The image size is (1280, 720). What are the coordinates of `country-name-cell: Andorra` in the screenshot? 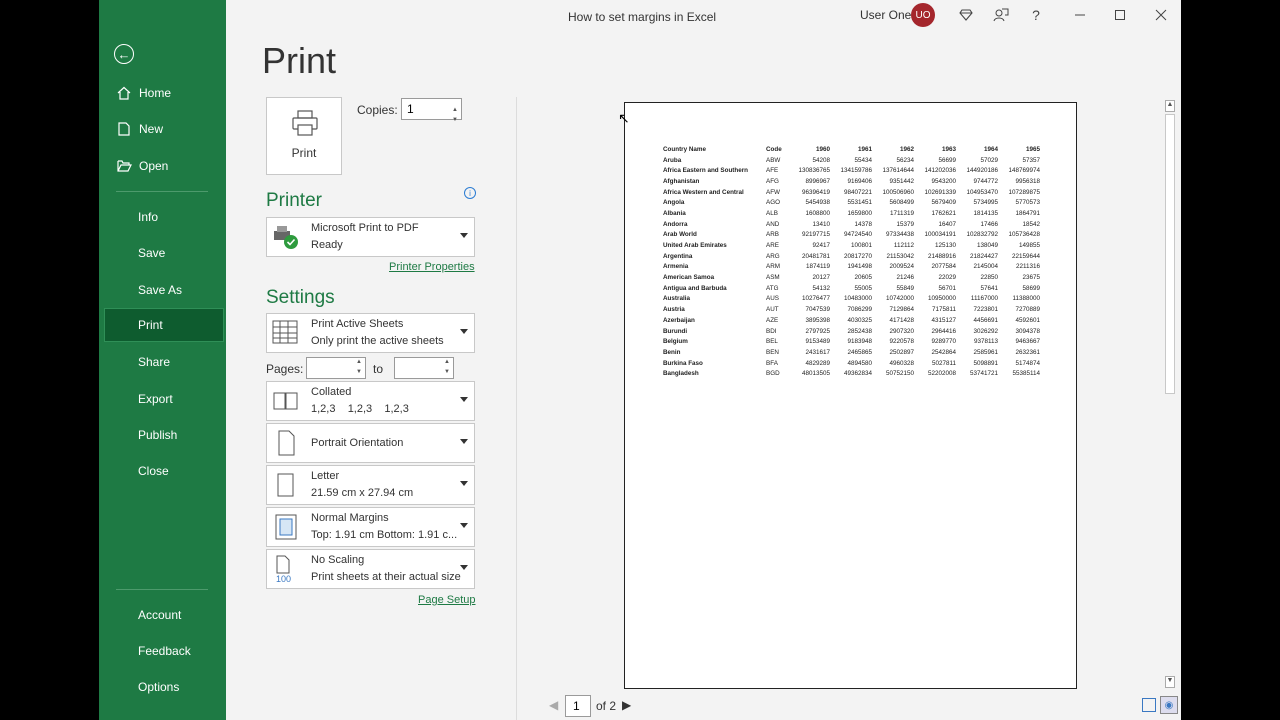 It's located at (675, 224).